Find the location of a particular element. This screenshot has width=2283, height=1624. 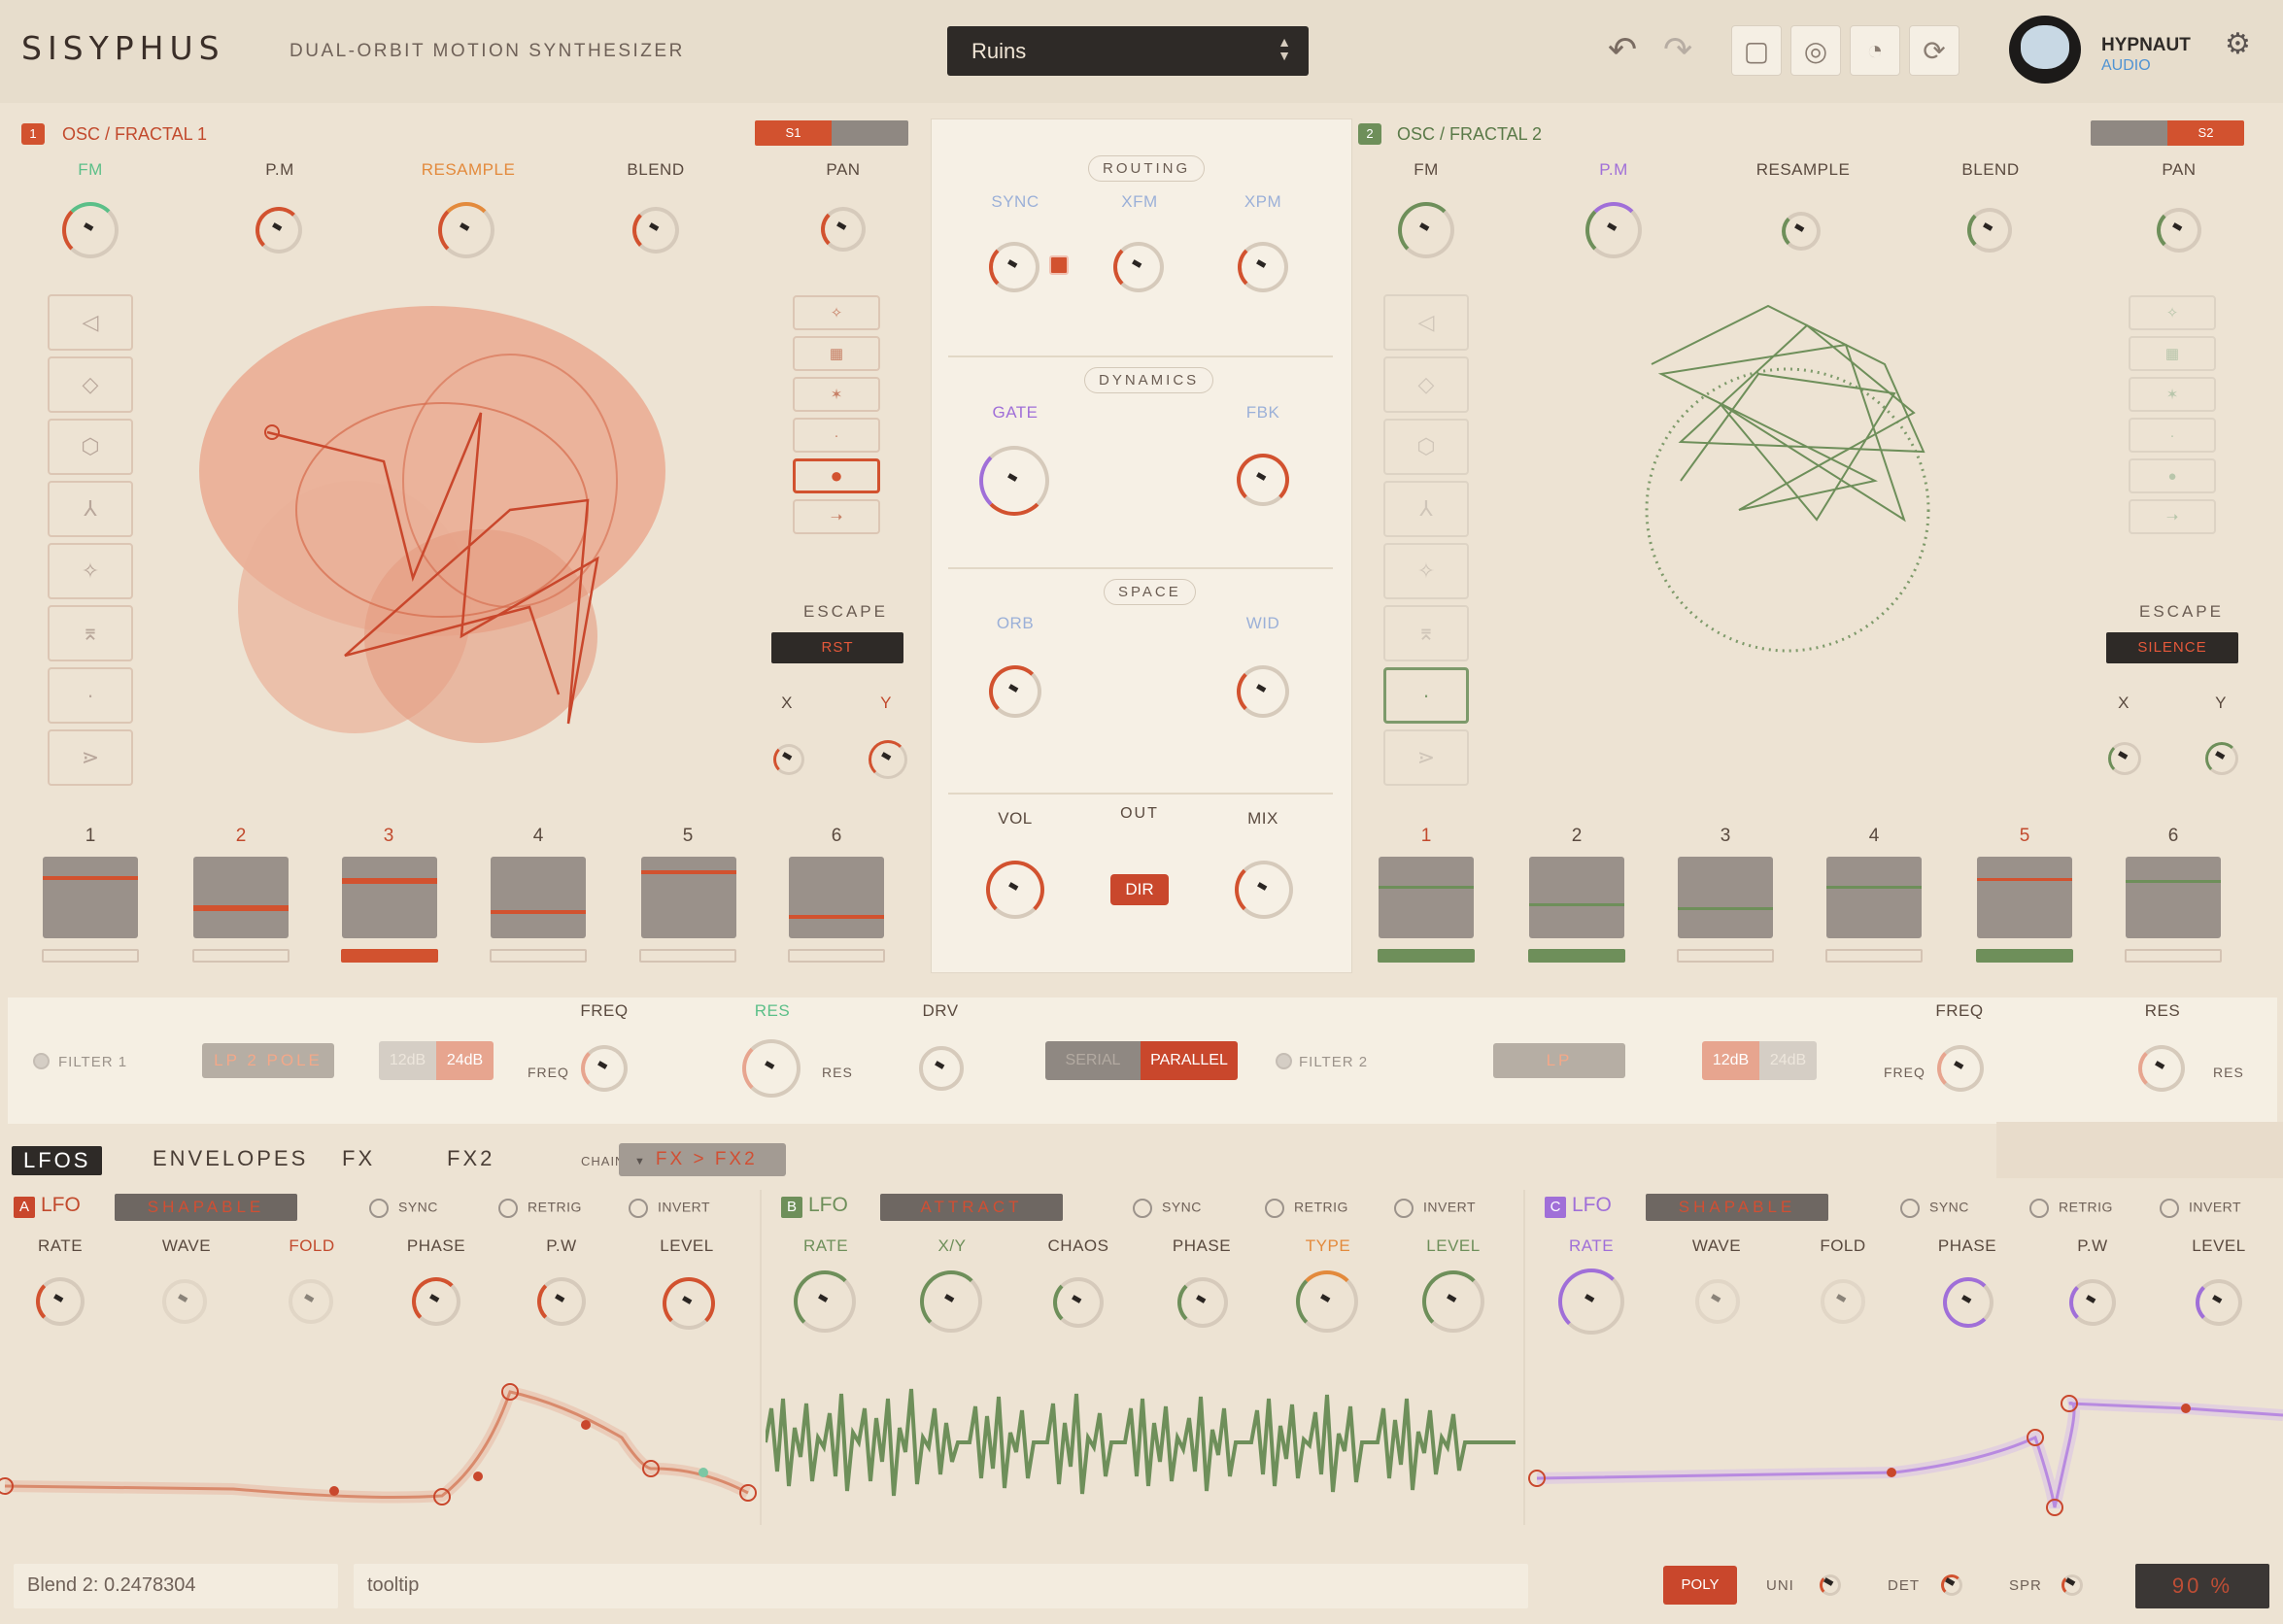

osc1-fractal-visualizer is located at coordinates (442, 529).